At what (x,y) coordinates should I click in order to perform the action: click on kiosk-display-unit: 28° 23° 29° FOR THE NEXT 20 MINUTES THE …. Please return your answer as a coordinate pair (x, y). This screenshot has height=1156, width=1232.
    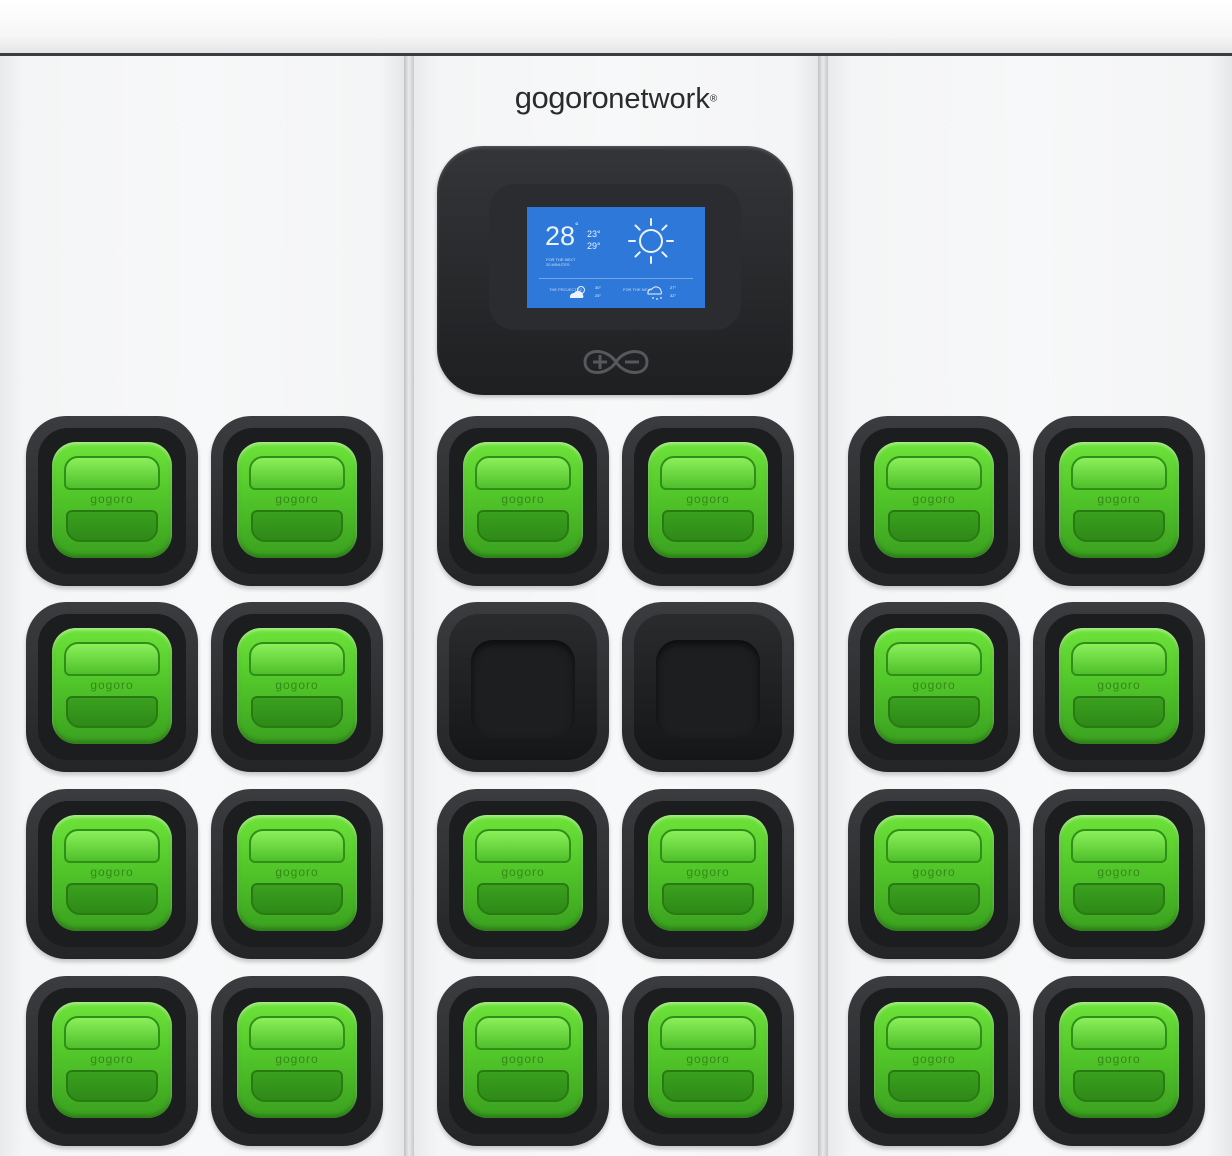
    Looking at the image, I should click on (615, 270).